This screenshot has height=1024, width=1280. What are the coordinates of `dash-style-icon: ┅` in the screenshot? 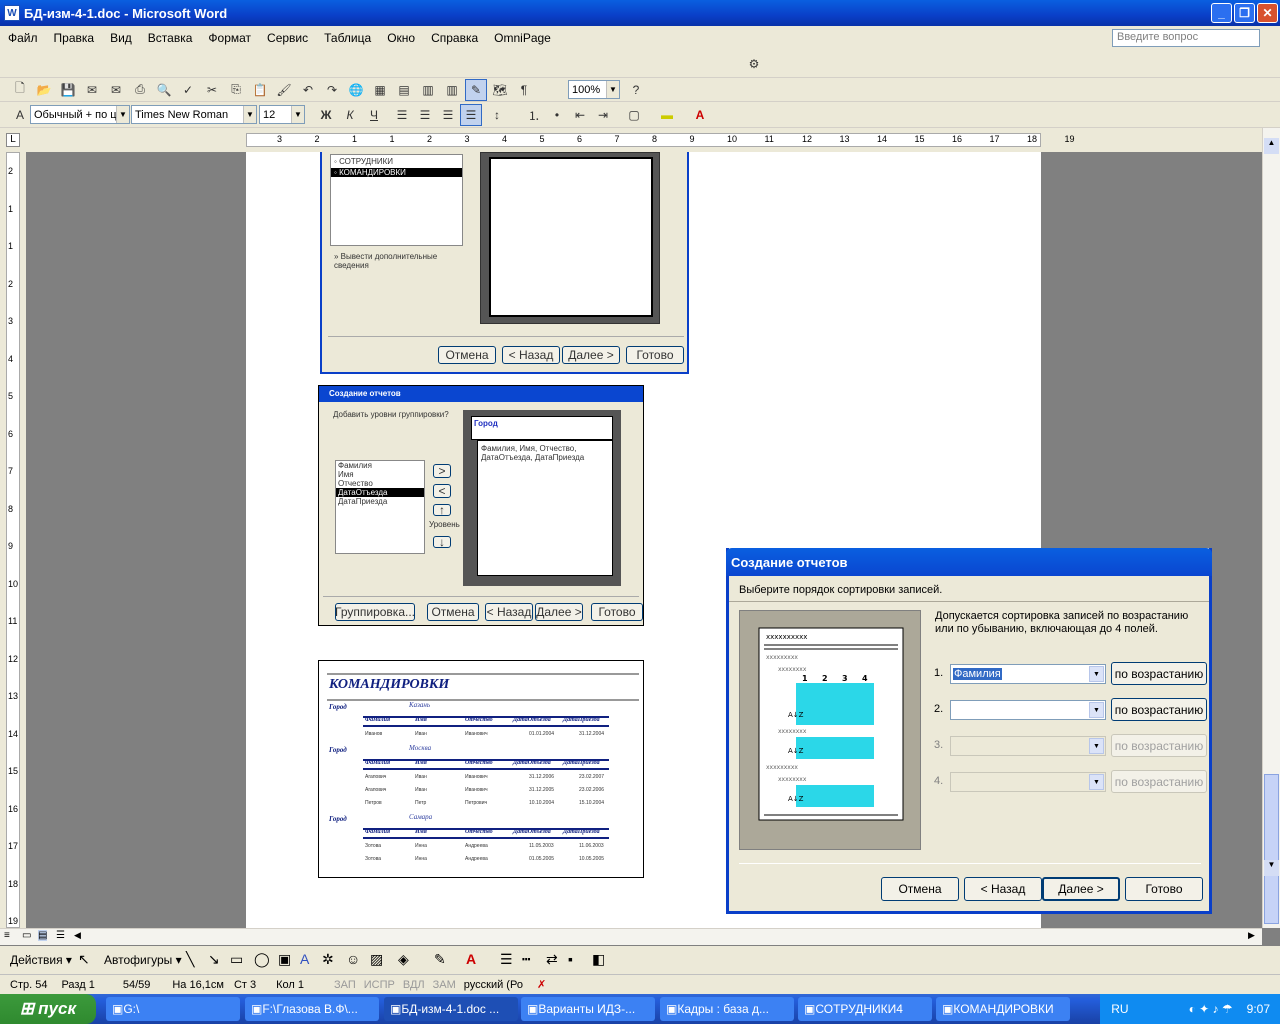 It's located at (526, 959).